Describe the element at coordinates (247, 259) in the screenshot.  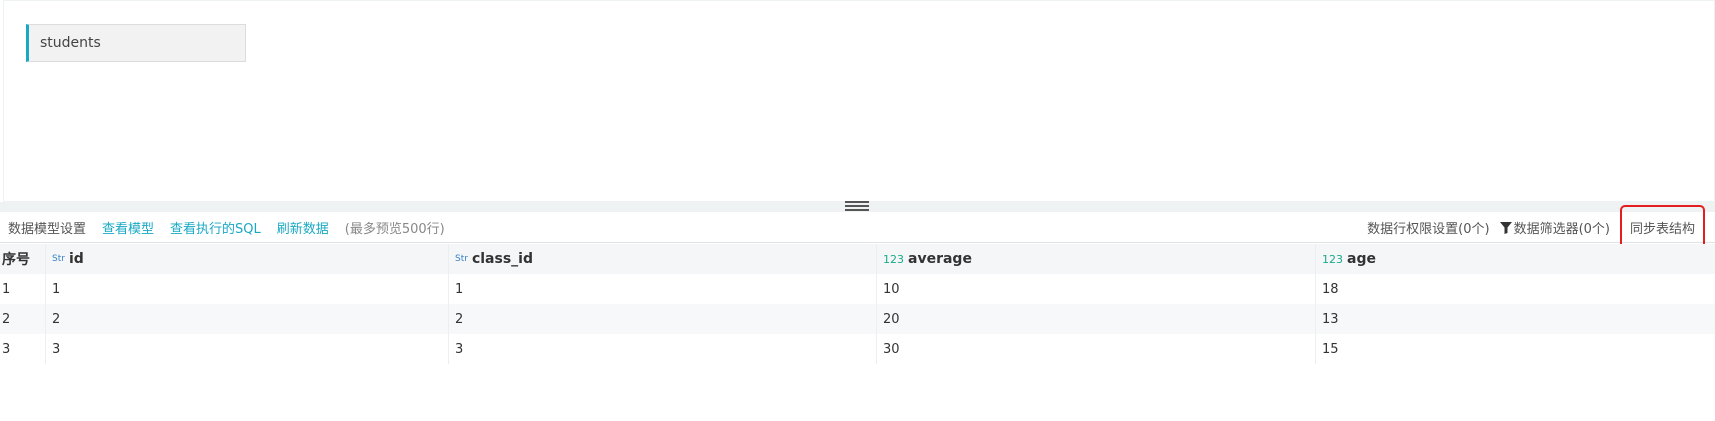
I see `column-header-id: Str id` at that location.